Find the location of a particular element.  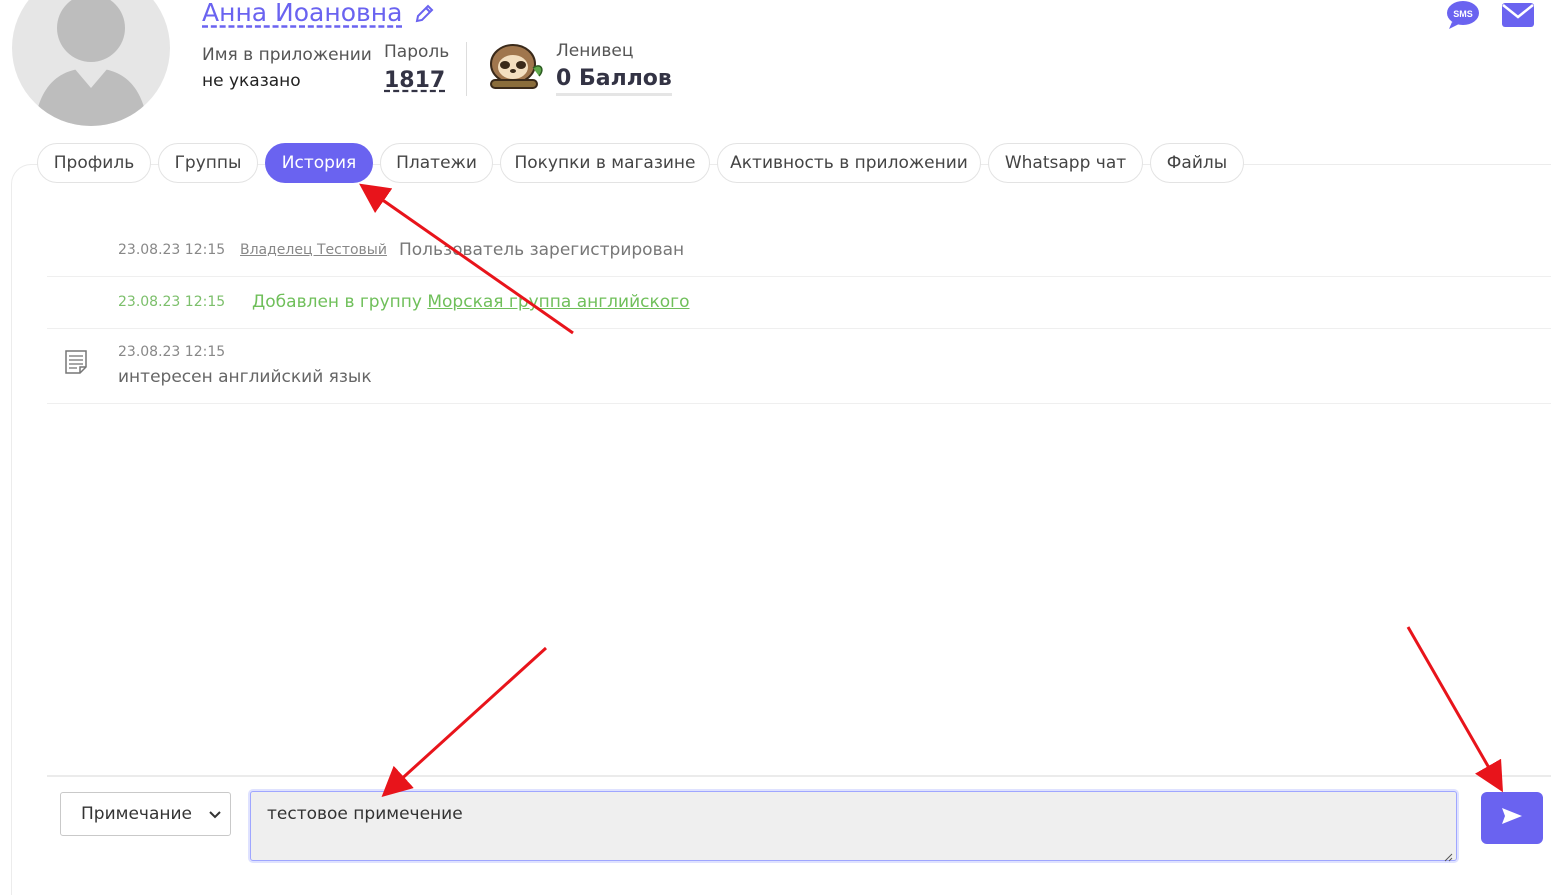

history-note-text: интересен английский язык is located at coordinates (245, 377).